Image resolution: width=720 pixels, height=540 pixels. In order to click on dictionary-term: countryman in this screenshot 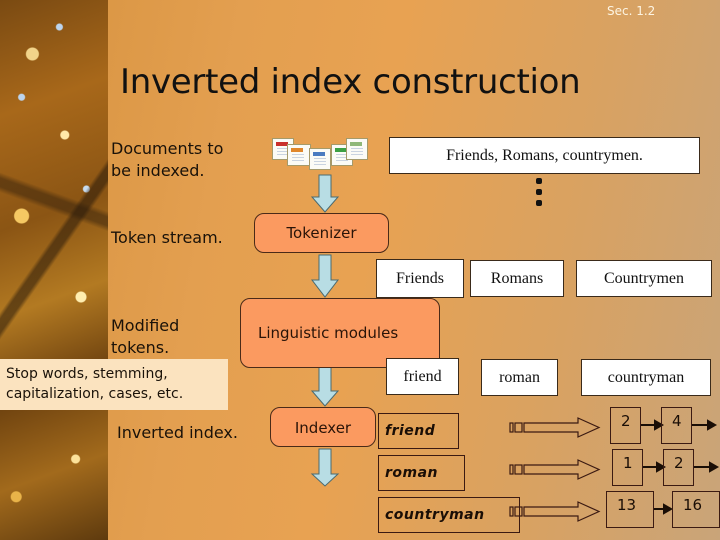, I will do `click(449, 515)`.